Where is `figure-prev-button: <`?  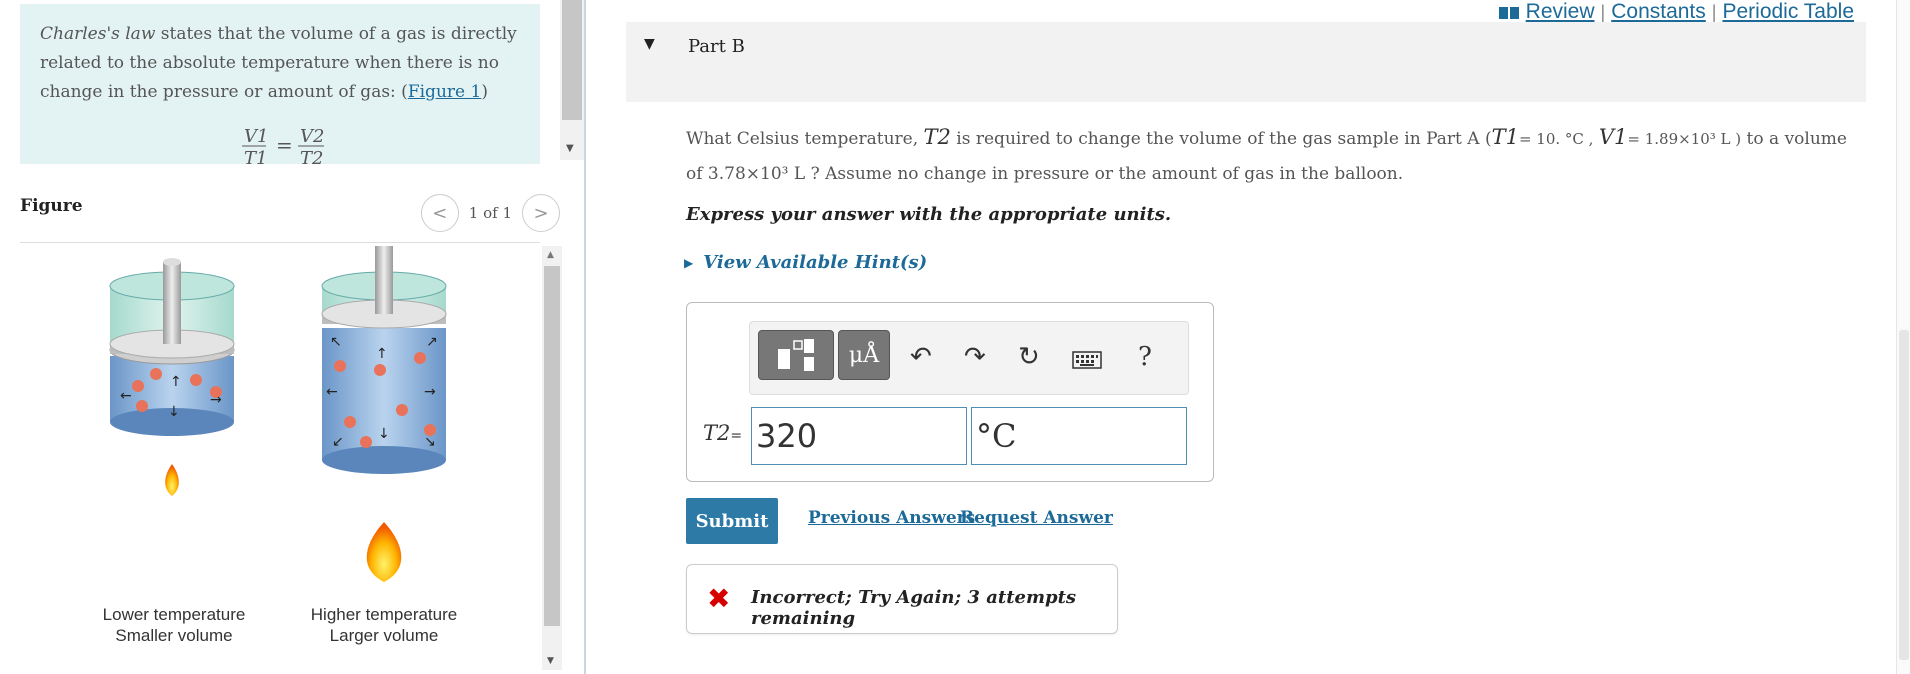 figure-prev-button: < is located at coordinates (439, 213).